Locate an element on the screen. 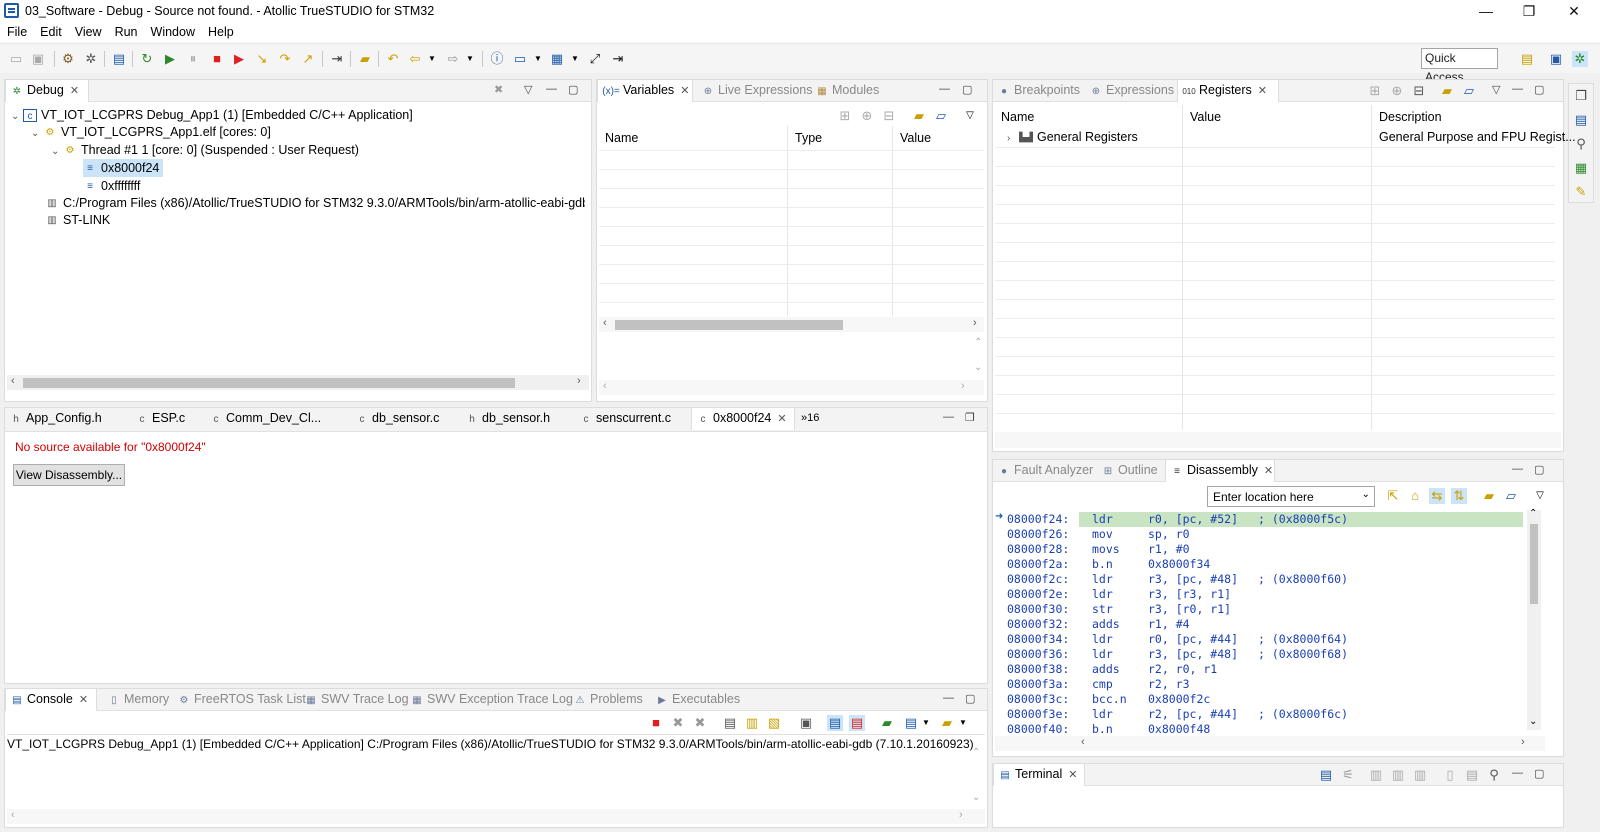  remove-launch-icon: ✖ is located at coordinates (678, 723).